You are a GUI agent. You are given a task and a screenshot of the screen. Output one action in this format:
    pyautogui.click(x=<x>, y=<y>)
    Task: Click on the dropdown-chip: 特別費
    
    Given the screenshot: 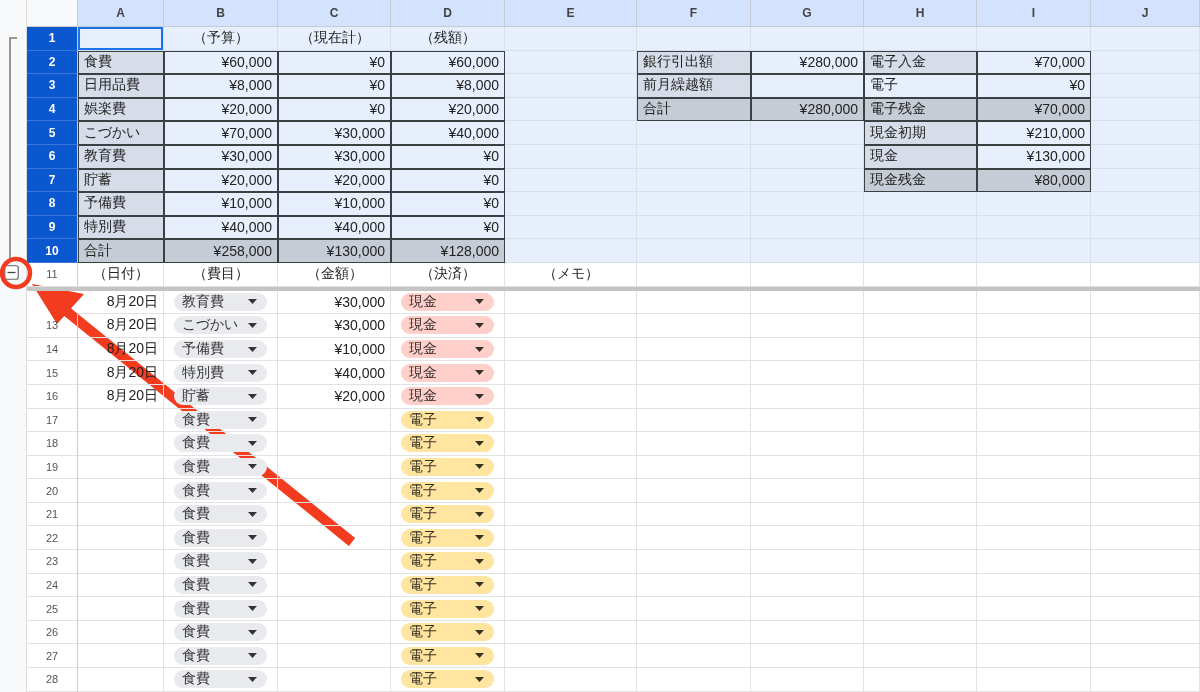 What is the action you would take?
    pyautogui.click(x=220, y=372)
    